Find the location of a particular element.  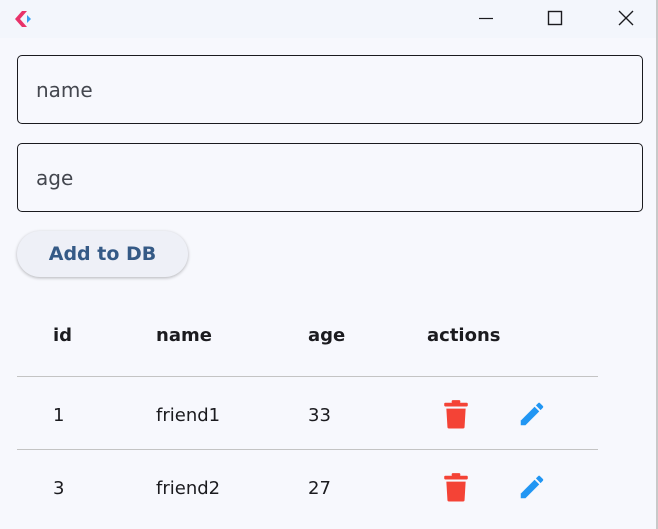

app-icon is located at coordinates (23, 19).